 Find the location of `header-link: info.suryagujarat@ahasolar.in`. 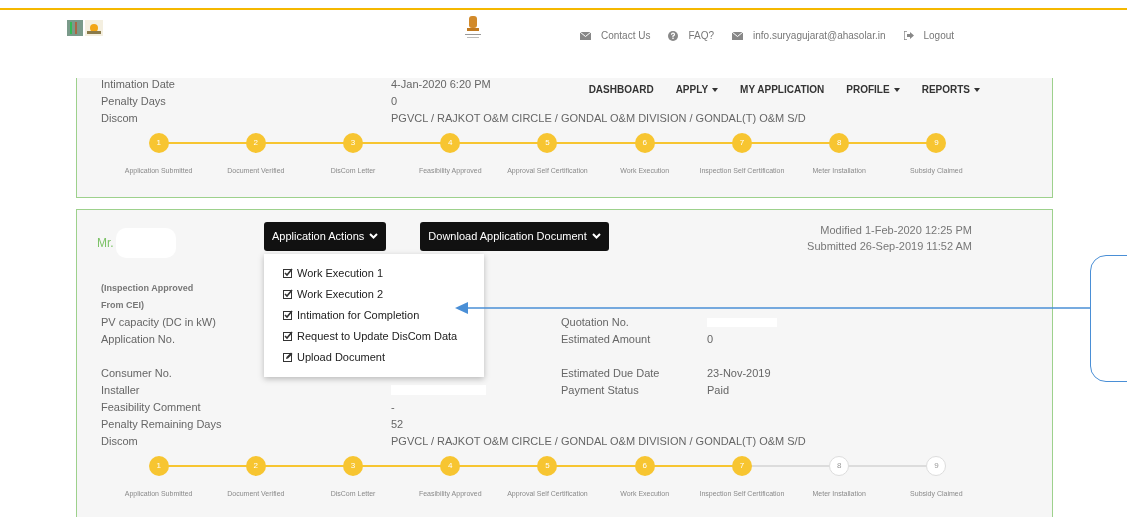

header-link: info.suryagujarat@ahasolar.in is located at coordinates (819, 35).